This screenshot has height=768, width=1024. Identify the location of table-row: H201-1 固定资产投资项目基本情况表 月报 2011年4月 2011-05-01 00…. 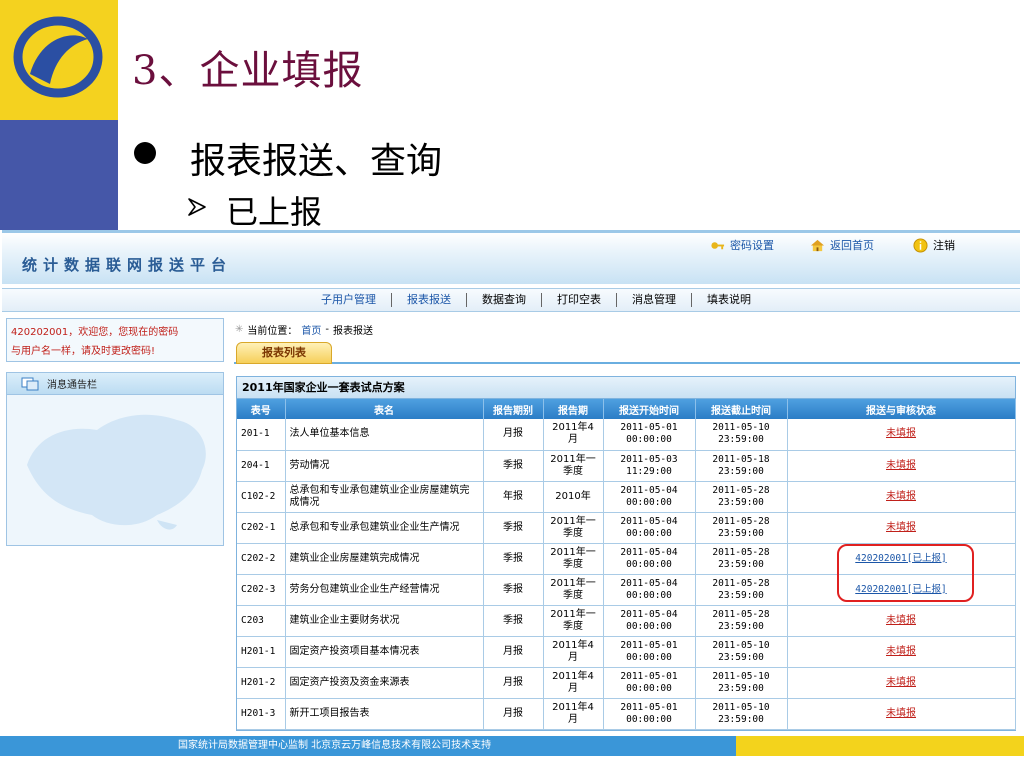
(626, 652).